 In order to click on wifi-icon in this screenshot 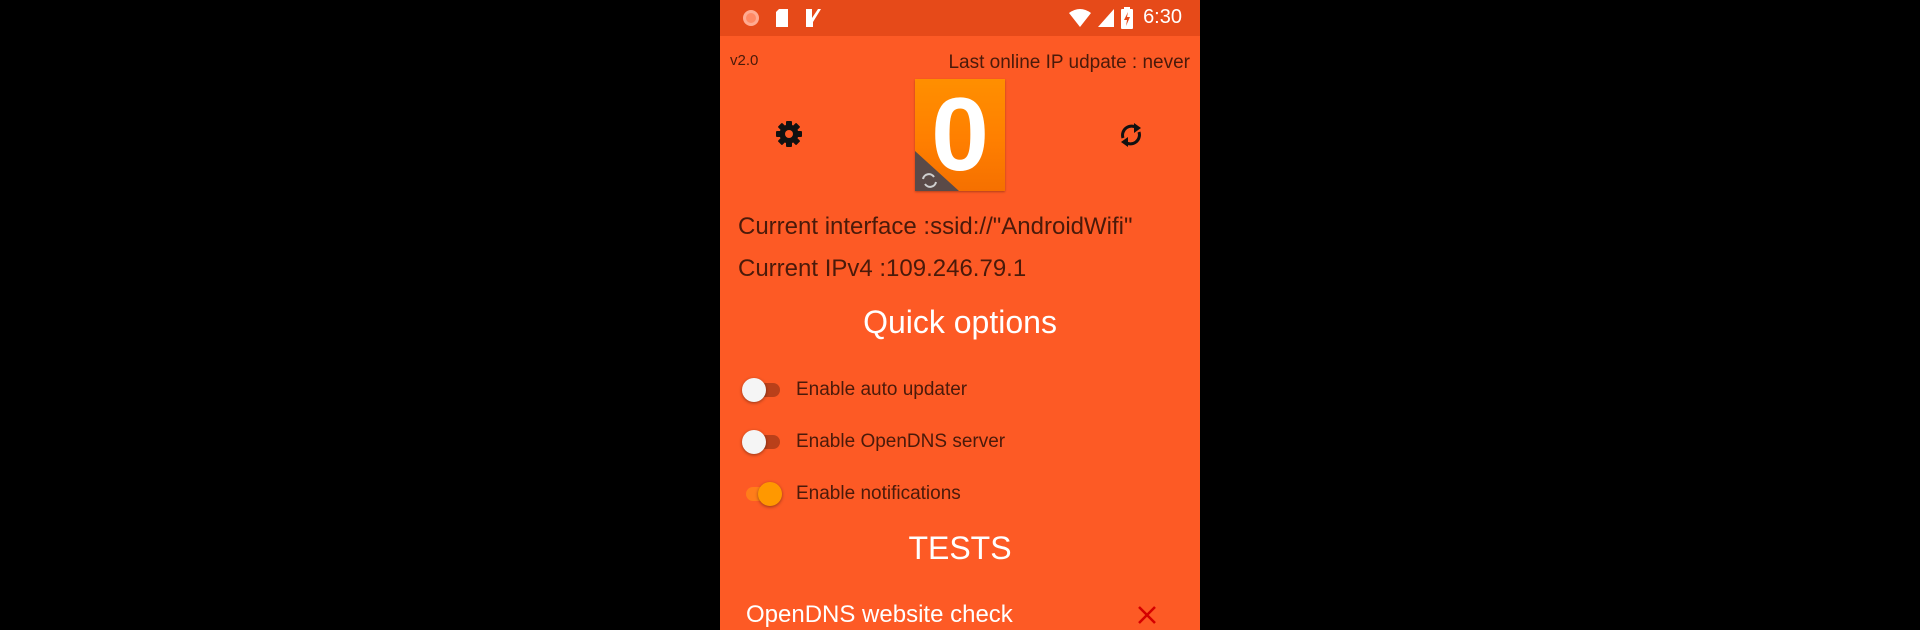, I will do `click(1080, 17)`.